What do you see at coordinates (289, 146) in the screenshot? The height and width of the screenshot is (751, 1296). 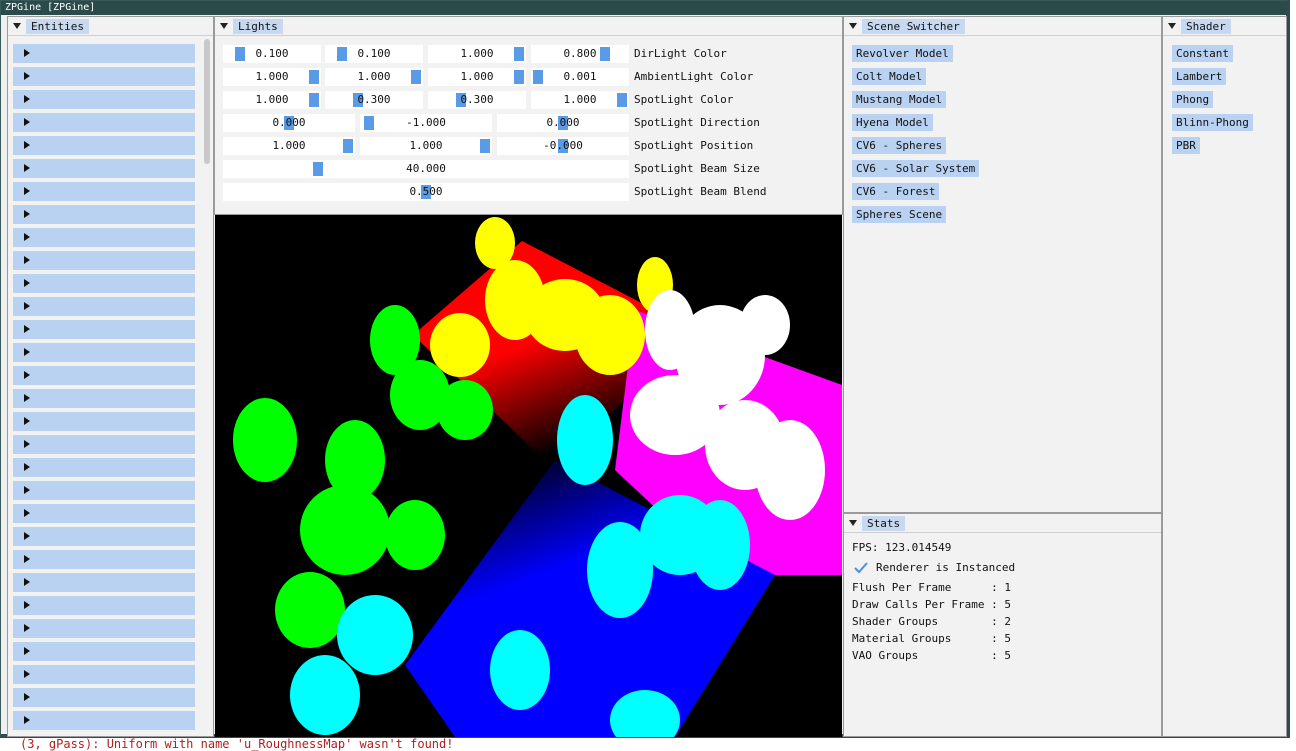 I see `spotlight-position-x-slider: 1.000` at bounding box center [289, 146].